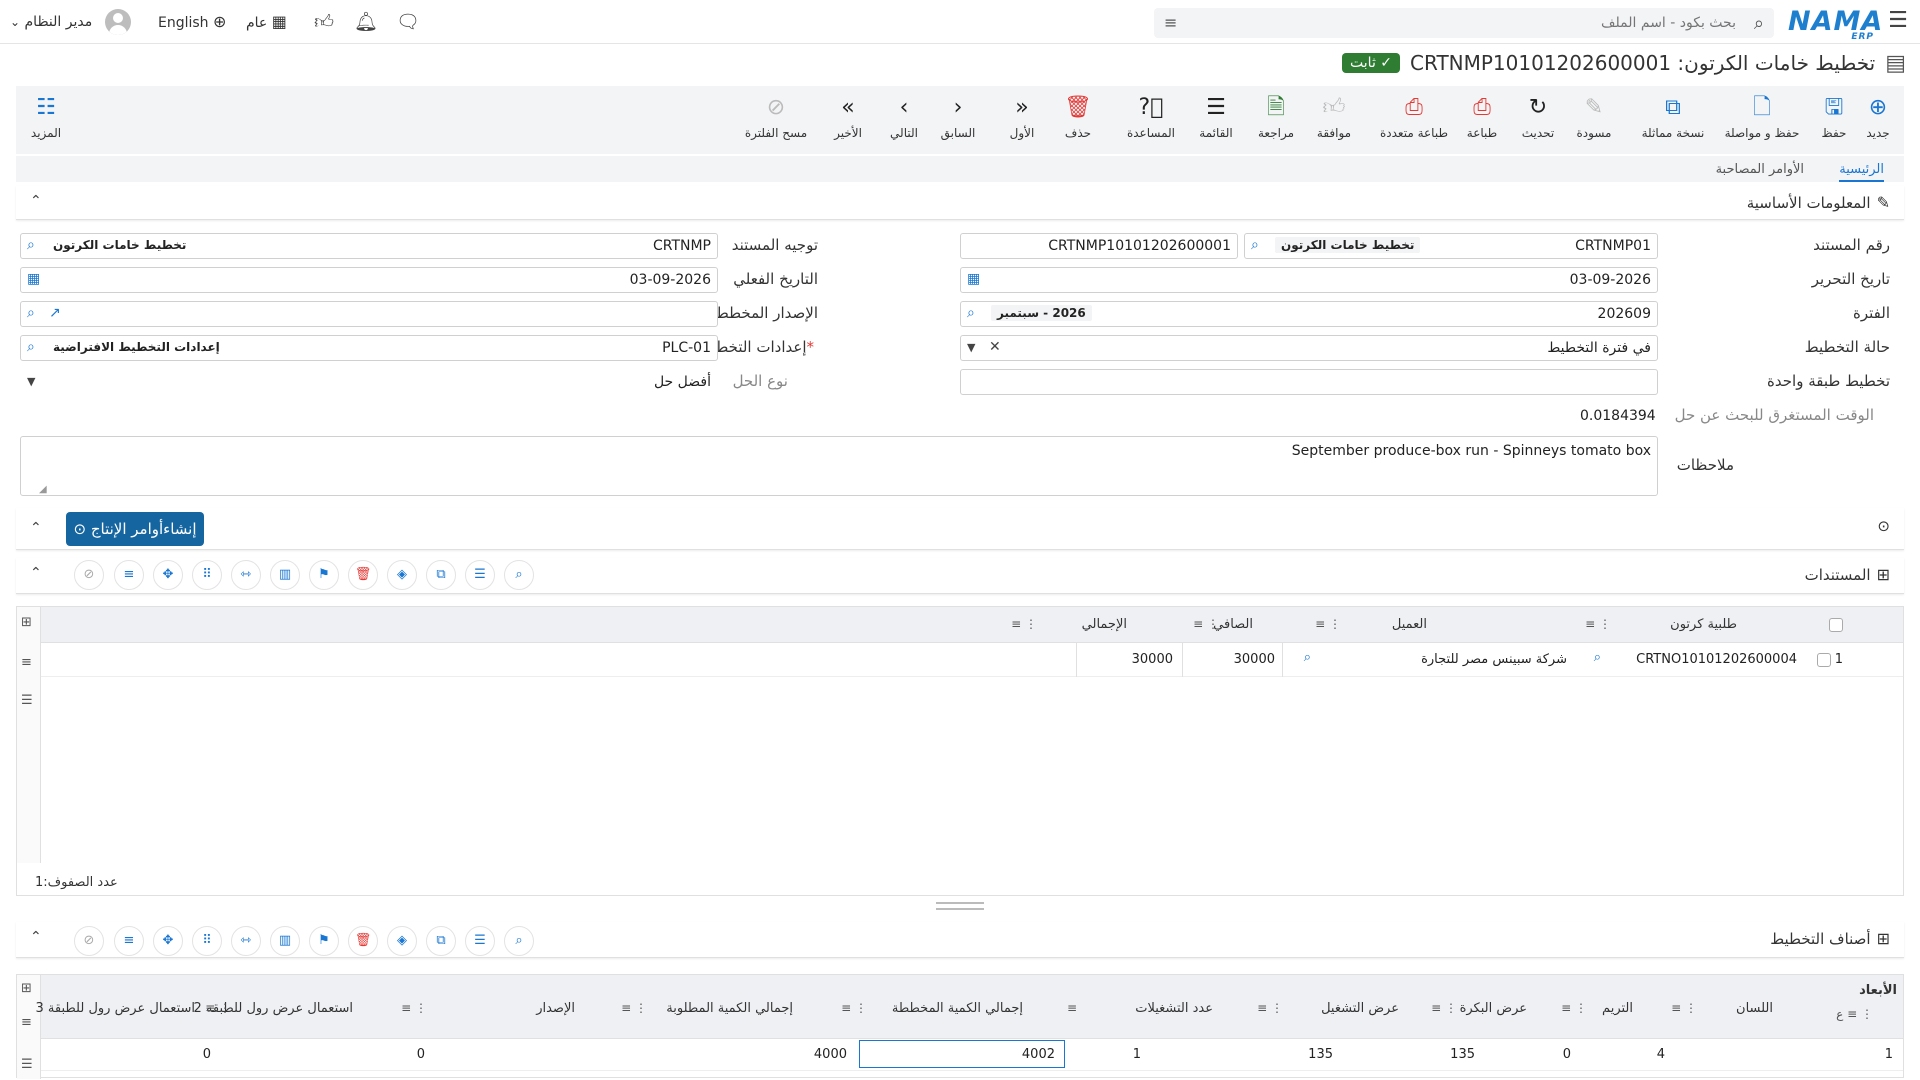 This screenshot has width=1920, height=1080. What do you see at coordinates (1824, 660) in the screenshot?
I see `row-checkbox` at bounding box center [1824, 660].